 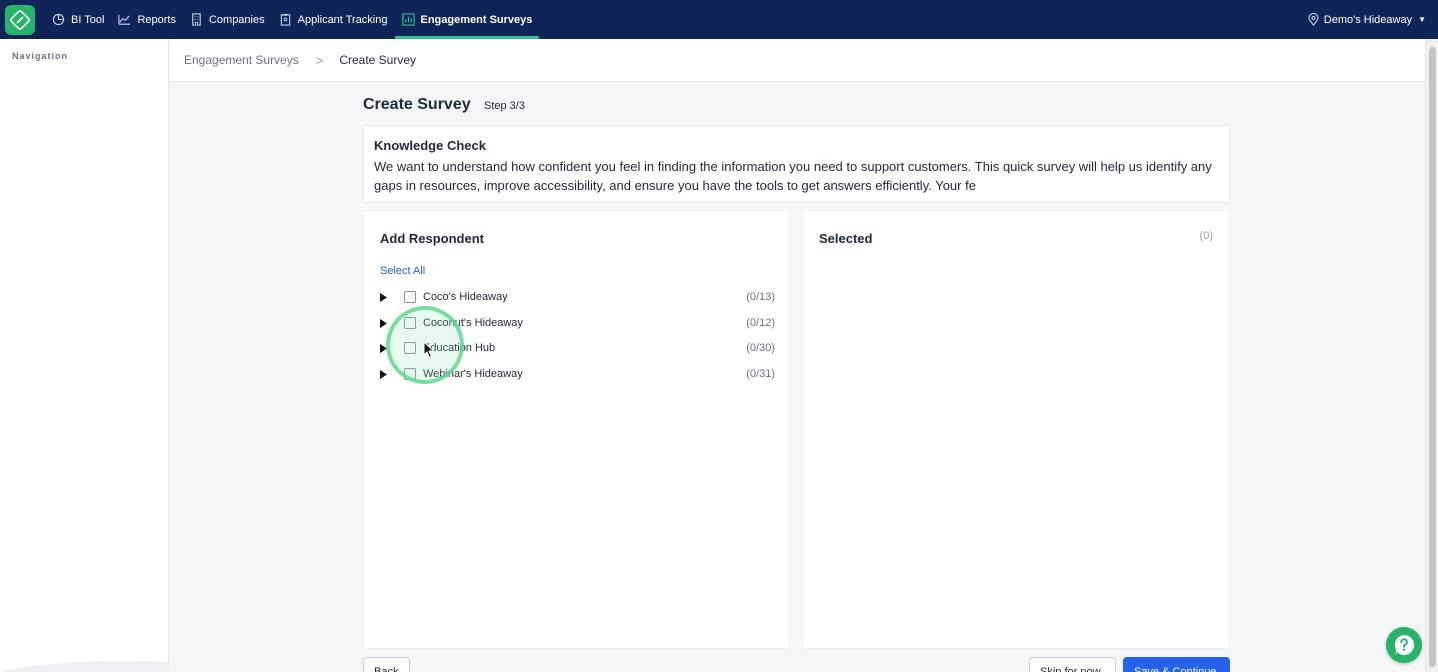 I want to click on save-continue-button: Save & Continue, so click(x=1176, y=664).